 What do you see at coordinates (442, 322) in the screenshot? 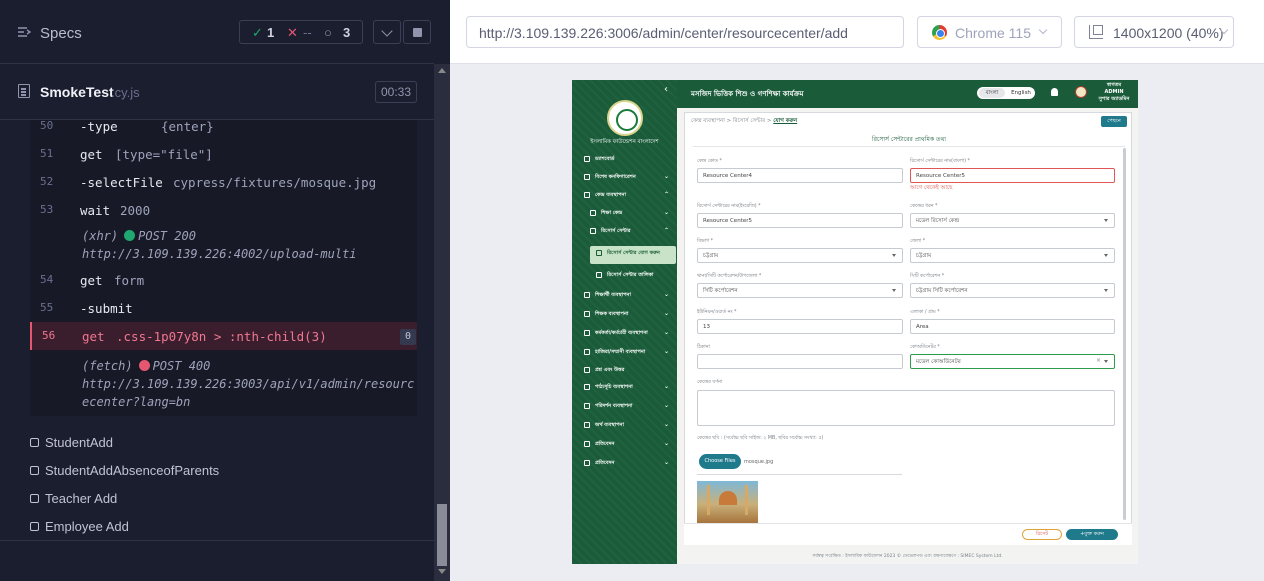
I see `reporter-scrollbar` at bounding box center [442, 322].